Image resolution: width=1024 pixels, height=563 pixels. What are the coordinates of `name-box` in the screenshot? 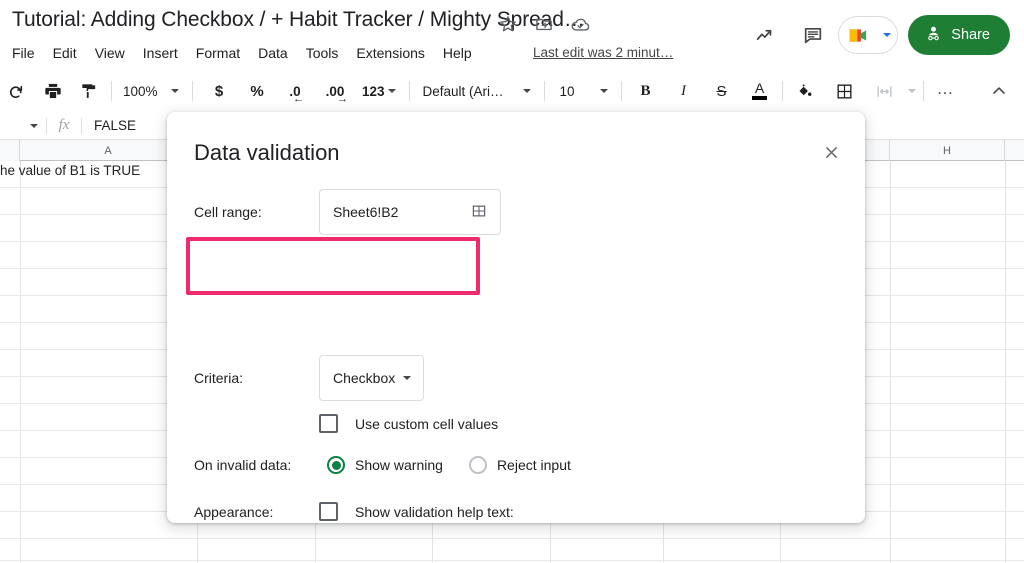 It's located at (23, 125).